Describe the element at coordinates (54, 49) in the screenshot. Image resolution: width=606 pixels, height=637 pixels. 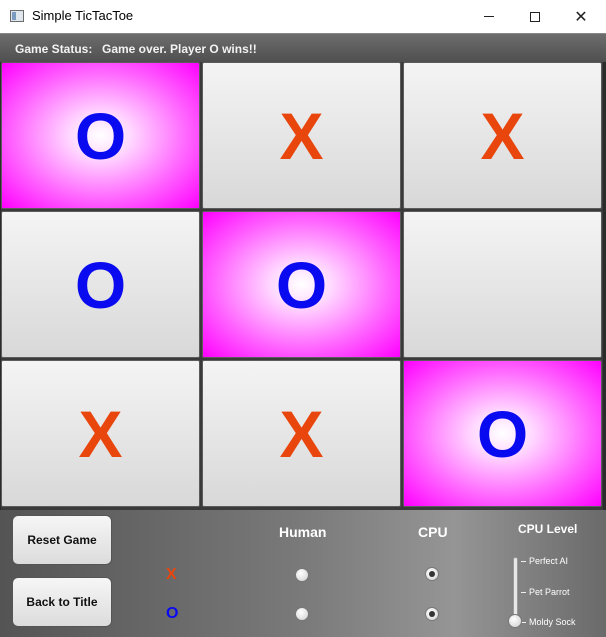
I see `status-label: Game Status:` at that location.